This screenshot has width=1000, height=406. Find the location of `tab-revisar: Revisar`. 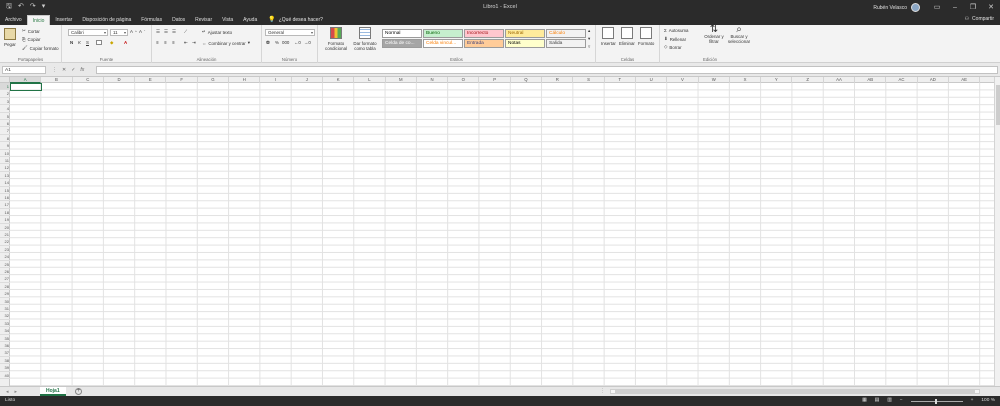

tab-revisar: Revisar is located at coordinates (203, 20).